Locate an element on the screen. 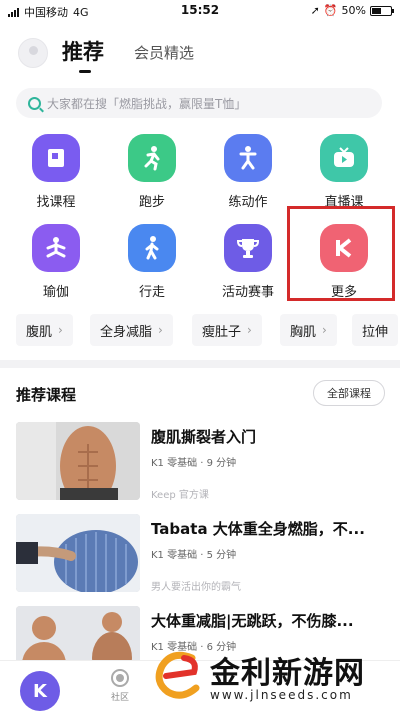  watermark: 金利新游网 www.jlnseeds.com is located at coordinates (275, 675).